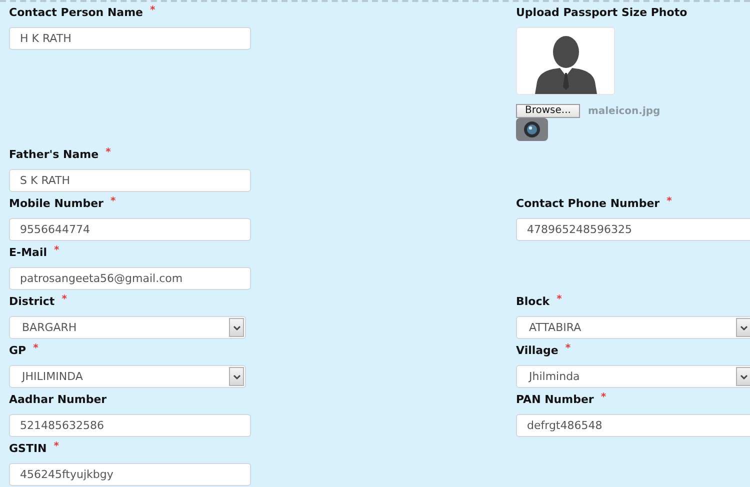 The width and height of the screenshot is (750, 487). Describe the element at coordinates (537, 351) in the screenshot. I see `field-label: Village` at that location.